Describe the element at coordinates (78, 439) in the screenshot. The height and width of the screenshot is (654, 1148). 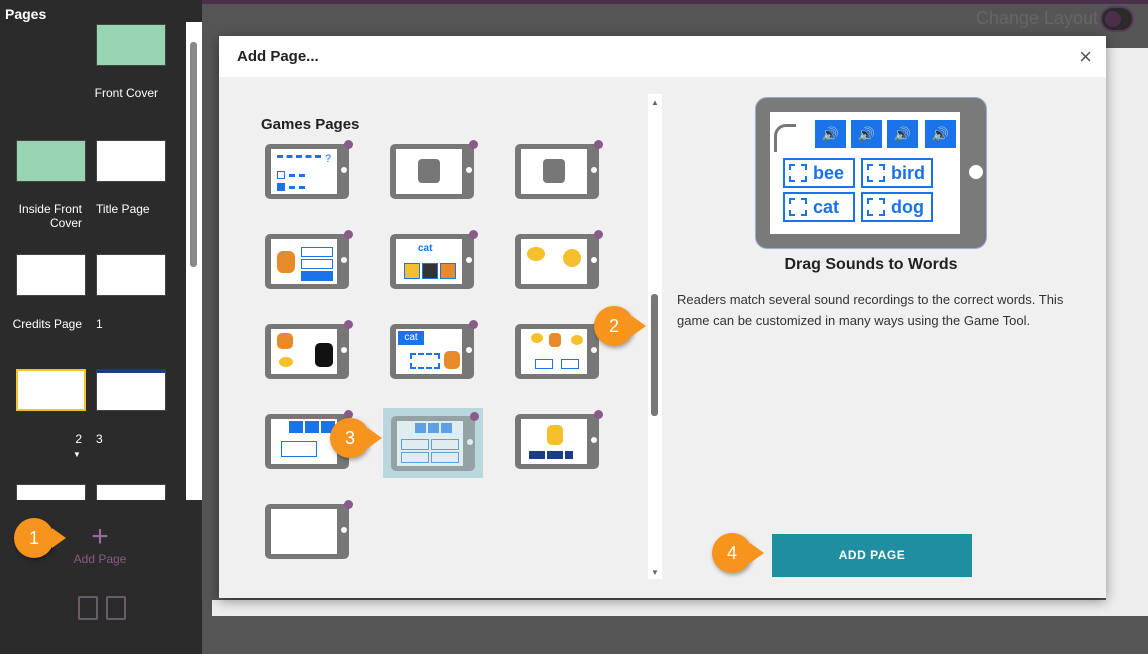
I see `thumb-label: 2` at that location.